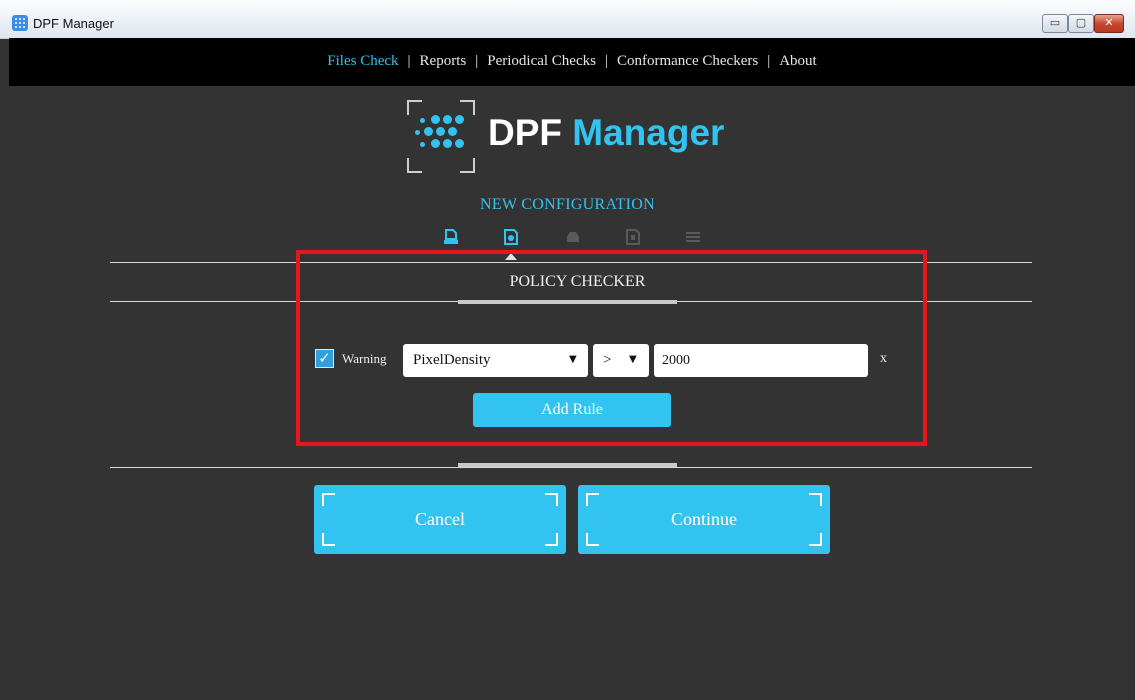 The width and height of the screenshot is (1135, 700). Describe the element at coordinates (541, 61) in the screenshot. I see `menu-item-periodical-checks: Periodical Checks` at that location.